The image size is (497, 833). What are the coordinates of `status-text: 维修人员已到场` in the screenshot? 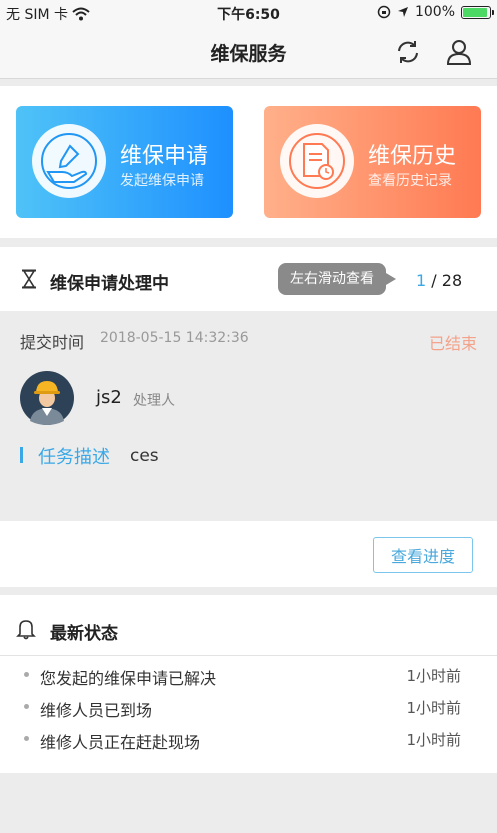 It's located at (96, 710).